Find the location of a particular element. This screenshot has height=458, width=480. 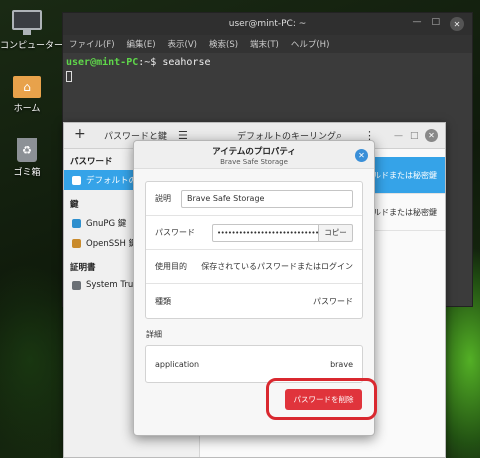

type-label: 種類 is located at coordinates (163, 301).